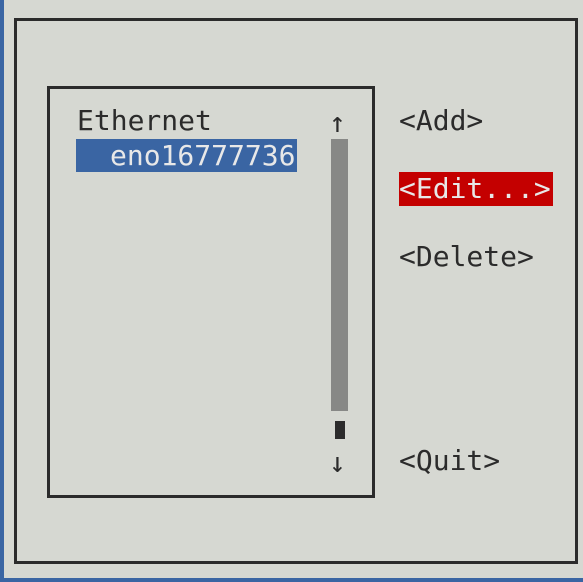 The image size is (583, 582). What do you see at coordinates (337, 463) in the screenshot?
I see `scroll-down-arrow-icon: ↓` at bounding box center [337, 463].